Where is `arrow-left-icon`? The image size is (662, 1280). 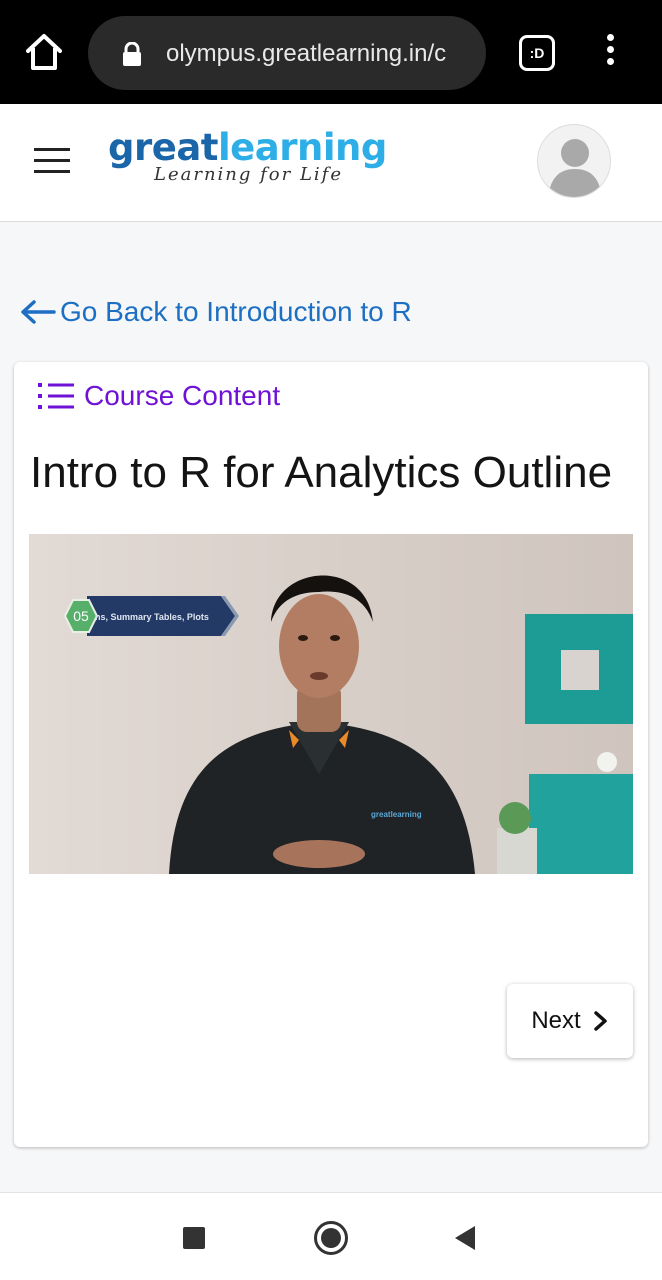 arrow-left-icon is located at coordinates (38, 312).